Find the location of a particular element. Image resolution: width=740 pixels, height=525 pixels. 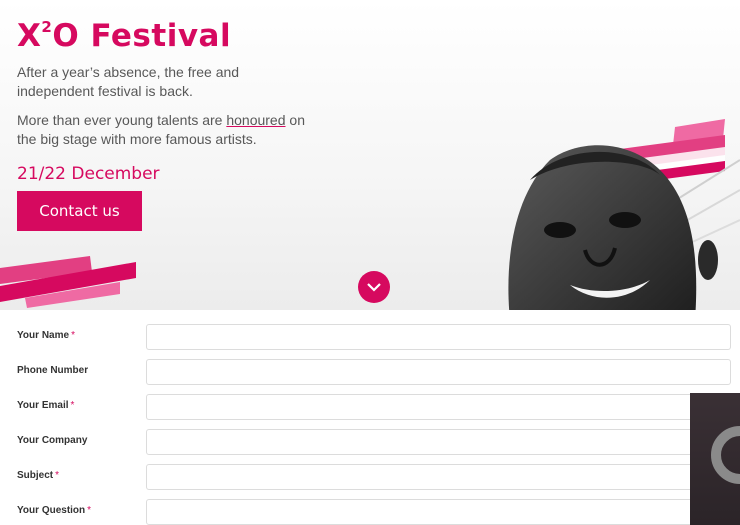

form-row-email: Your Email * is located at coordinates (370, 407).